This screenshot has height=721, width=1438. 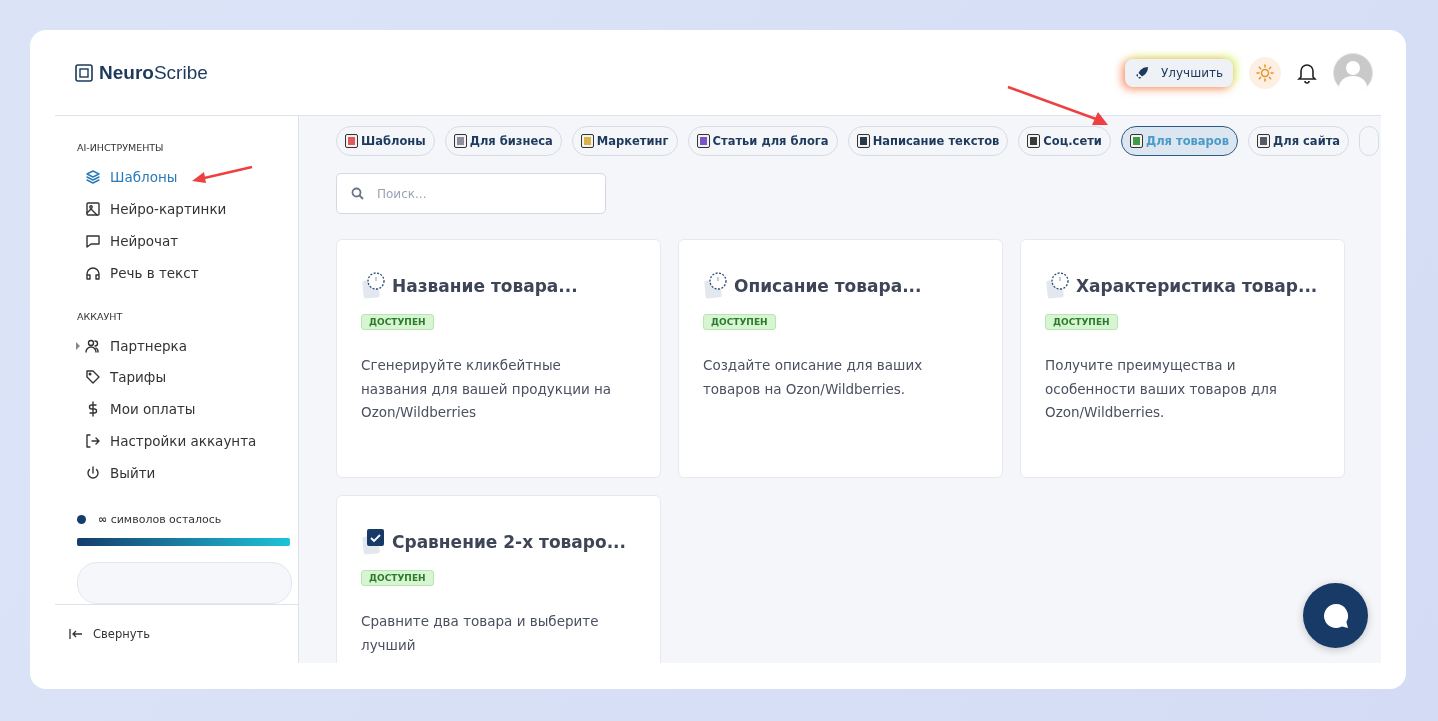 What do you see at coordinates (160, 520) in the screenshot?
I see `symbols-remaining-text: ∞ символов осталось` at bounding box center [160, 520].